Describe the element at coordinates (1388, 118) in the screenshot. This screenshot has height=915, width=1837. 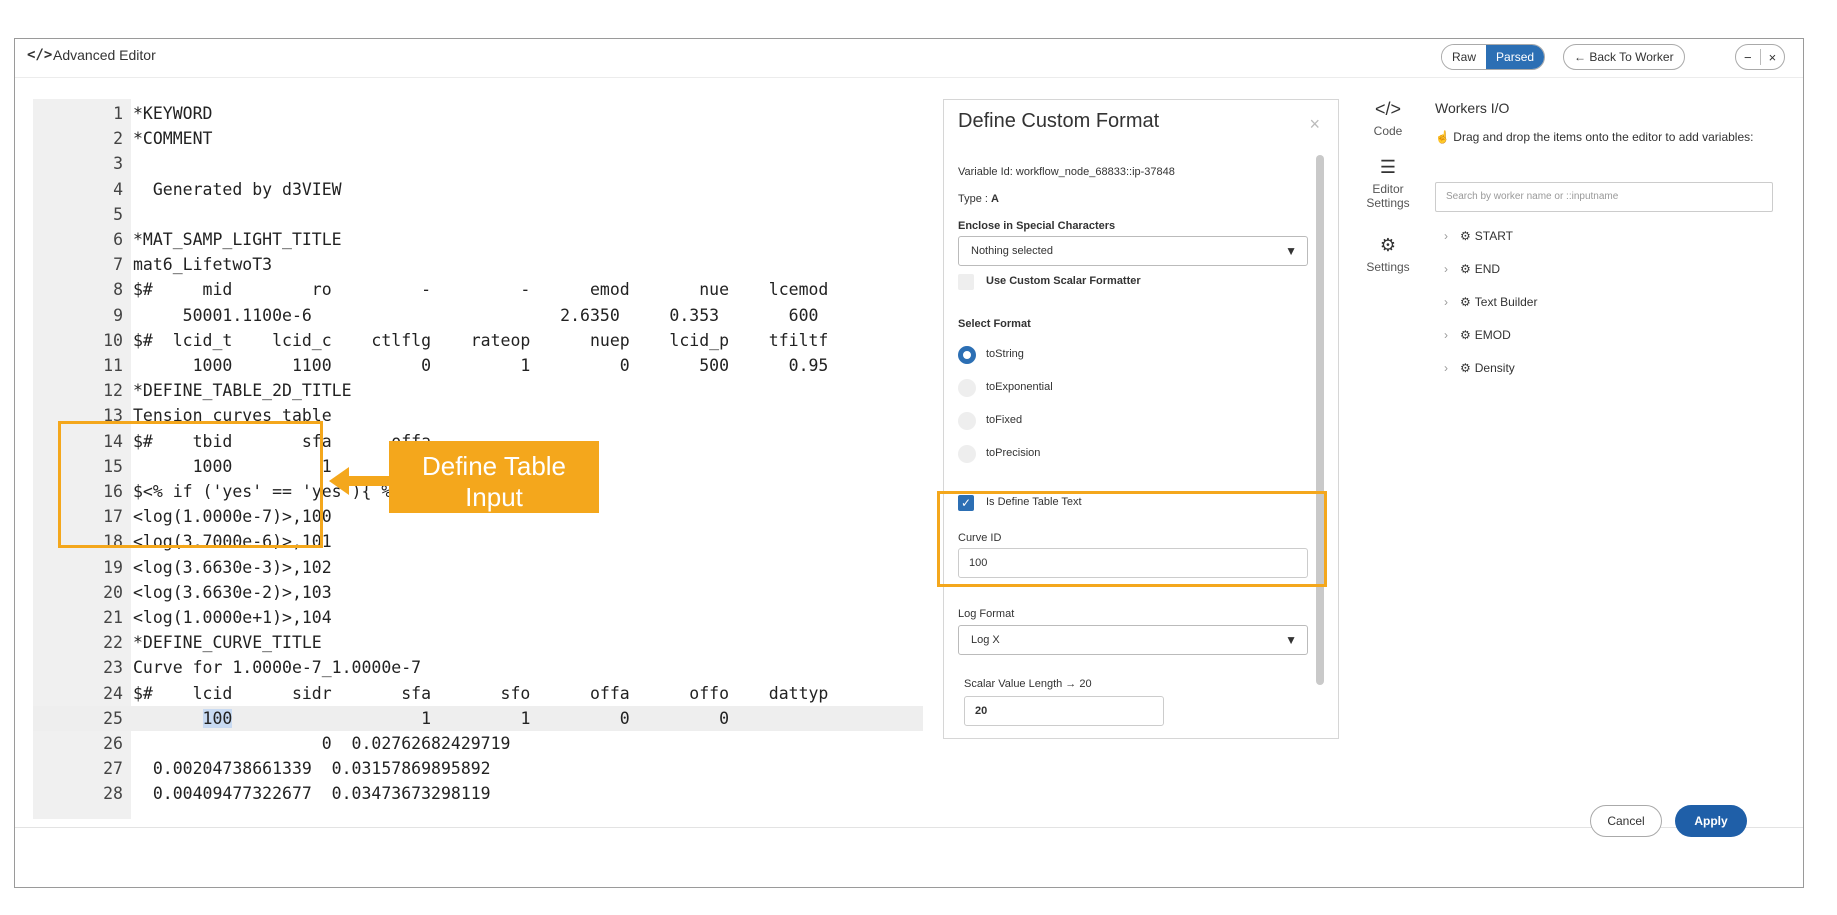
I see `tab-code: </> Code` at that location.